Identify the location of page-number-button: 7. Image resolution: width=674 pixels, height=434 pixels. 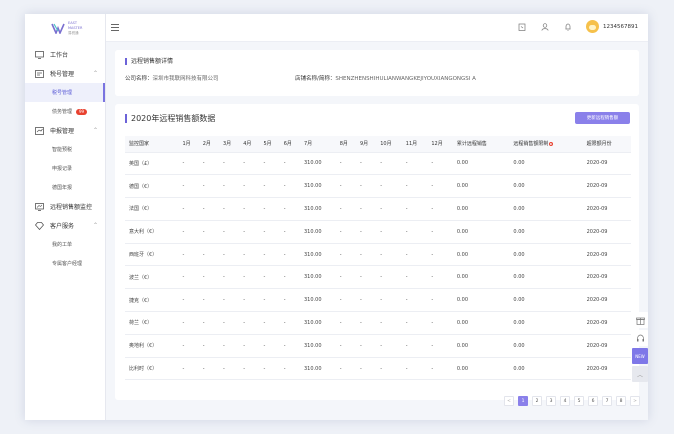
(607, 401).